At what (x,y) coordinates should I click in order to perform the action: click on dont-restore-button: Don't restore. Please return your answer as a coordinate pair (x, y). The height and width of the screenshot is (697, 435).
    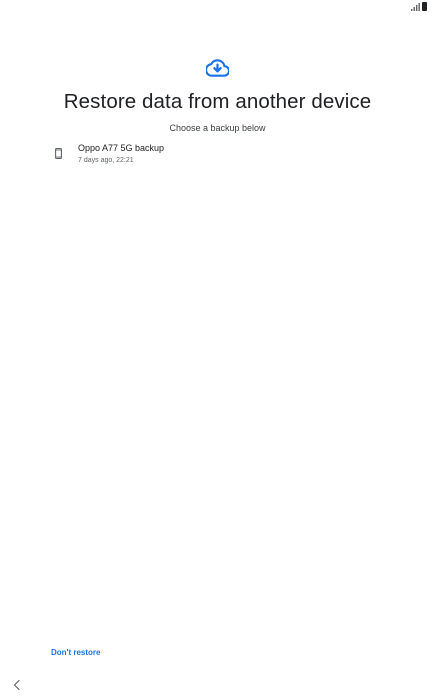
    Looking at the image, I should click on (75, 652).